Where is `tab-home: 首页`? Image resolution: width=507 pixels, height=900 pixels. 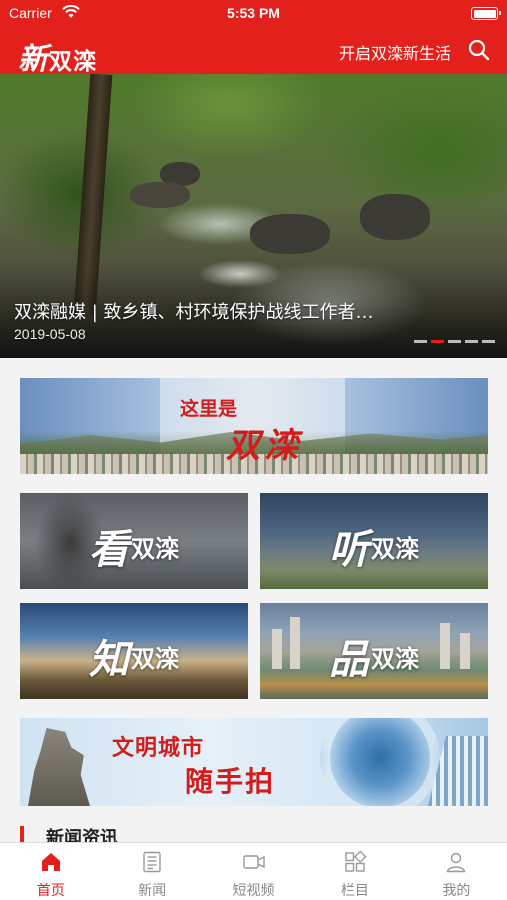
tab-home: 首页 is located at coordinates (50, 871).